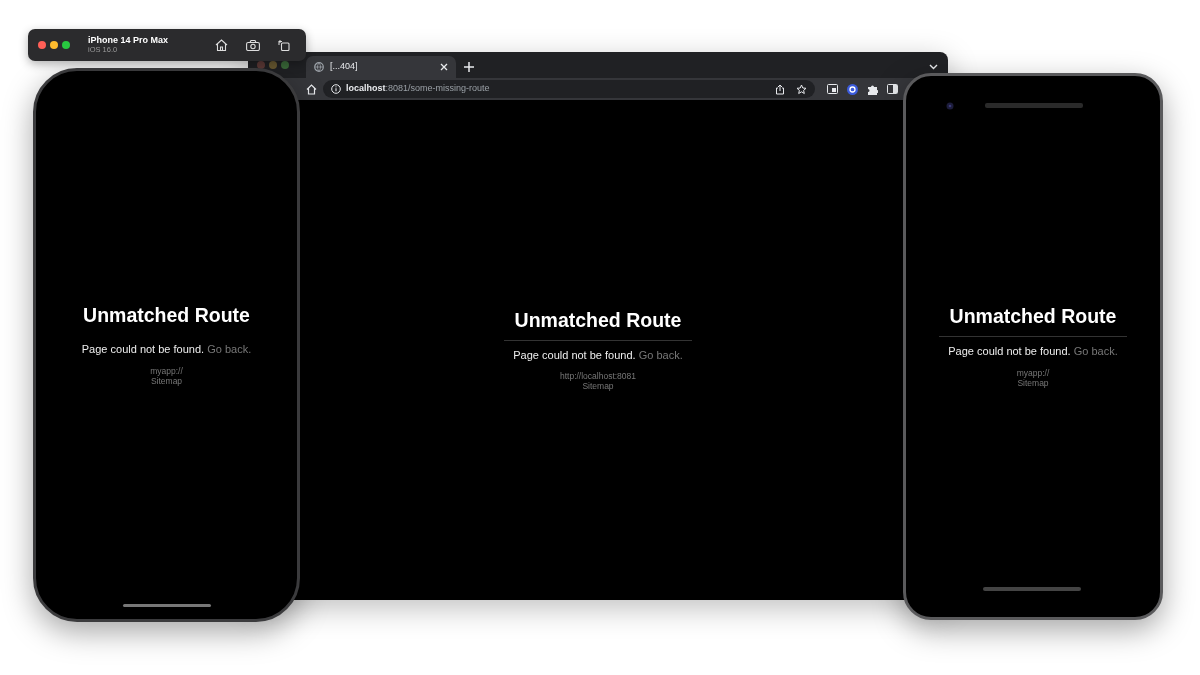 Image resolution: width=1200 pixels, height=675 pixels. I want to click on close-icon, so click(444, 67).